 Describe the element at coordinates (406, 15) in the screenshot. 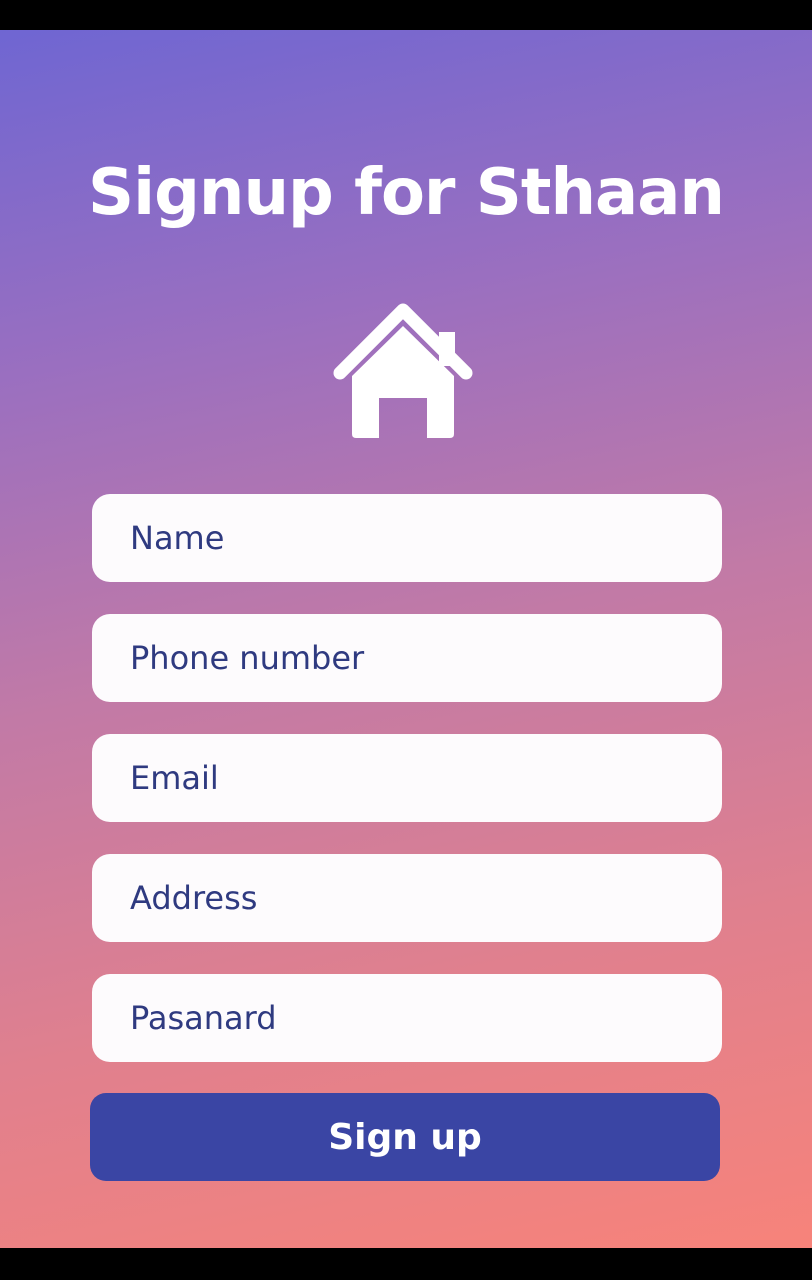

I see `status-bar` at that location.